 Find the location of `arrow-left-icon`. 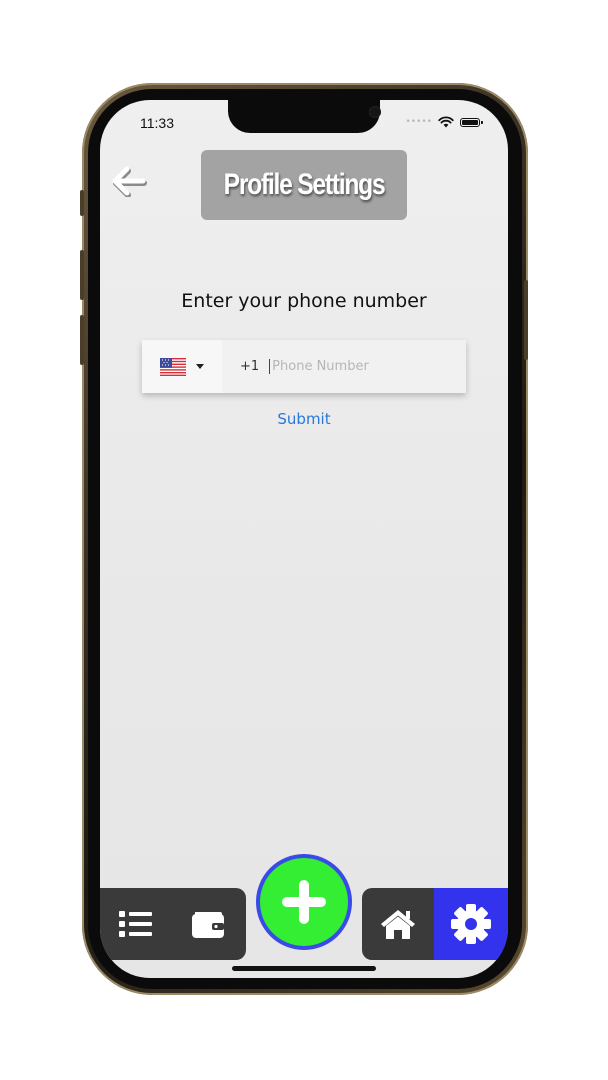

arrow-left-icon is located at coordinates (129, 181).